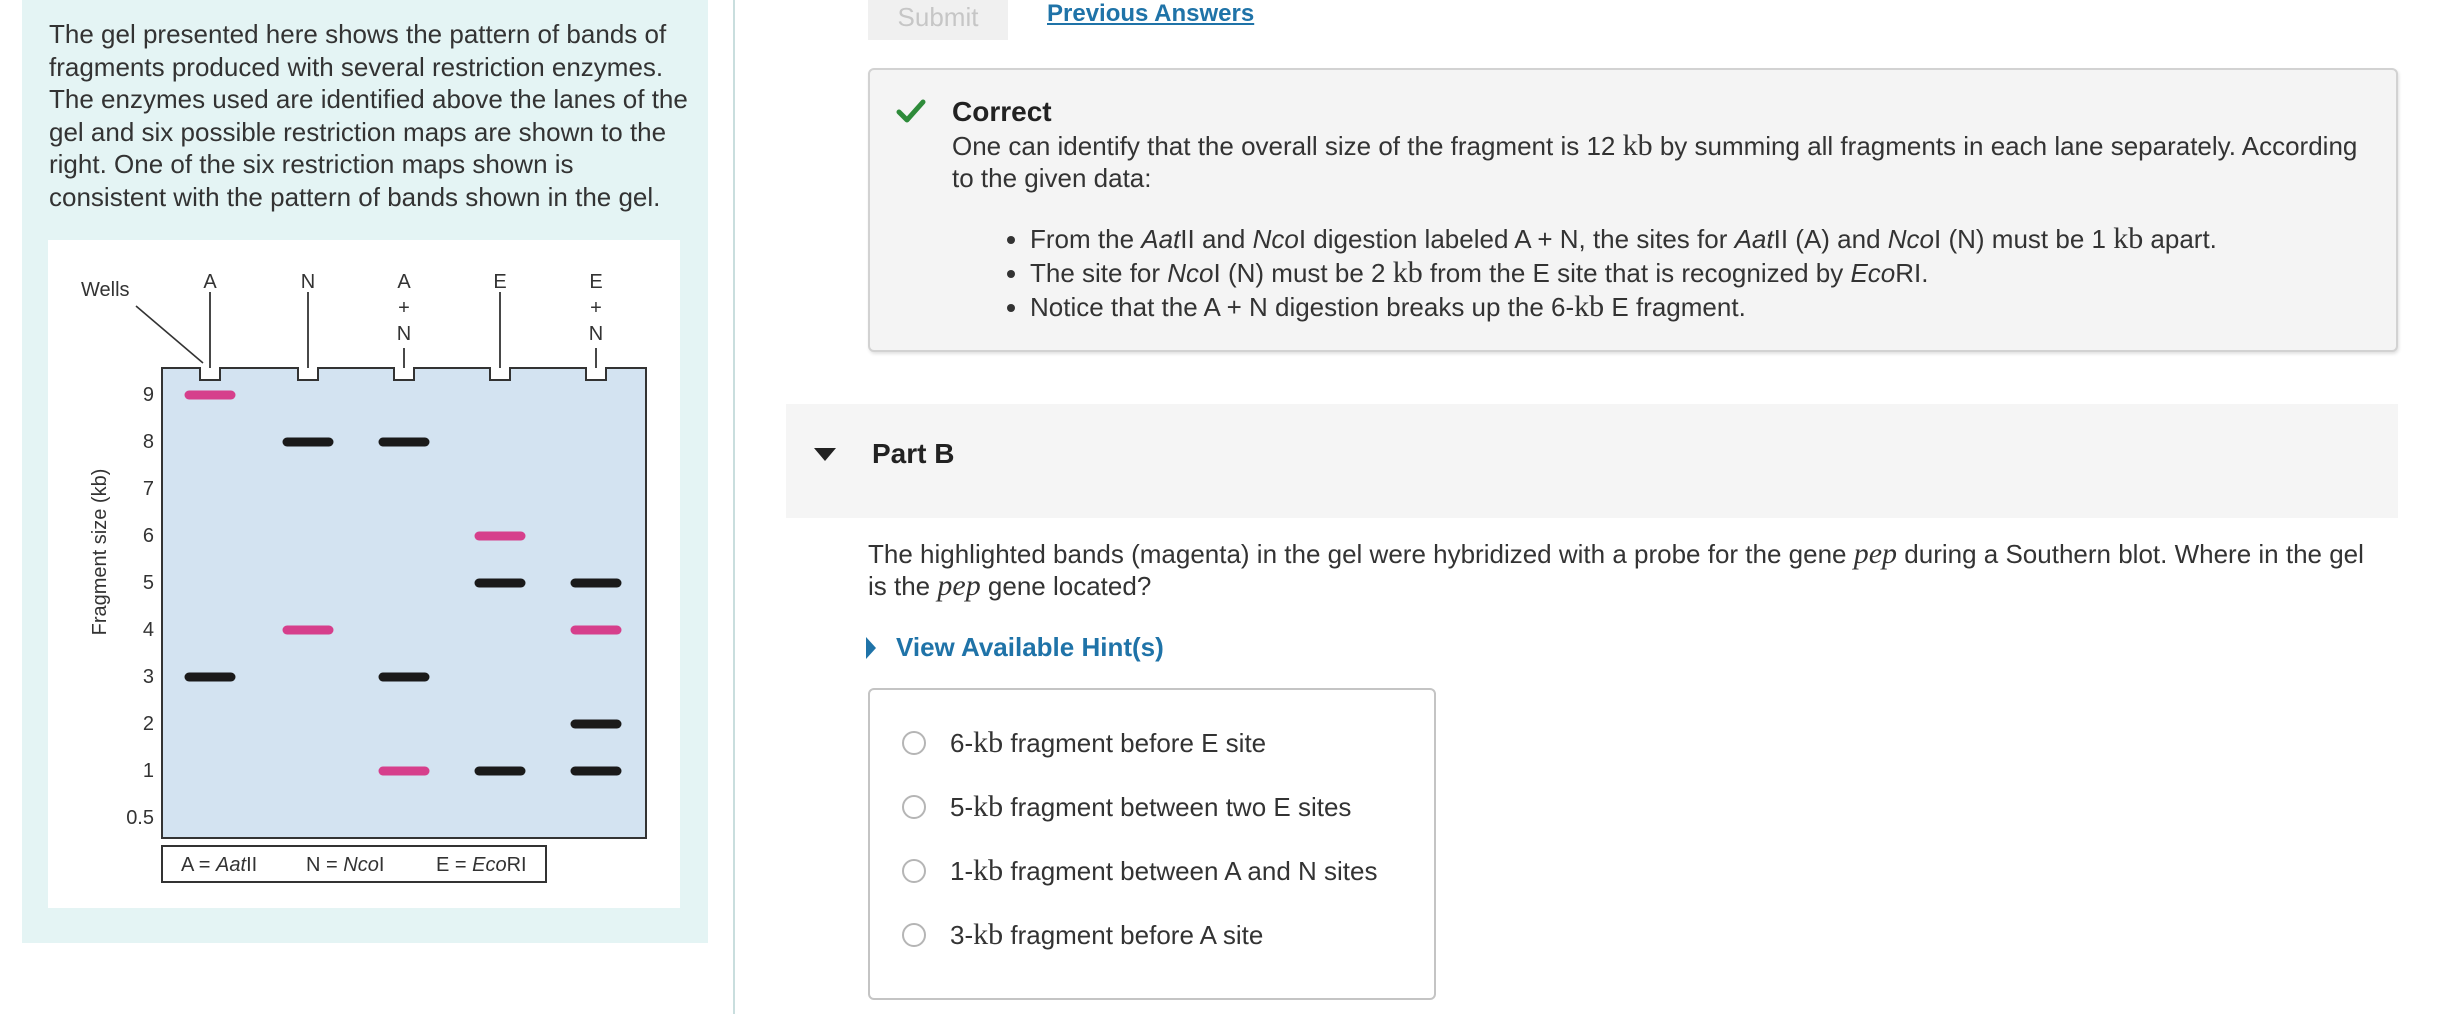 This screenshot has width=2460, height=1014. What do you see at coordinates (938, 20) in the screenshot?
I see `submit-button: Submit` at bounding box center [938, 20].